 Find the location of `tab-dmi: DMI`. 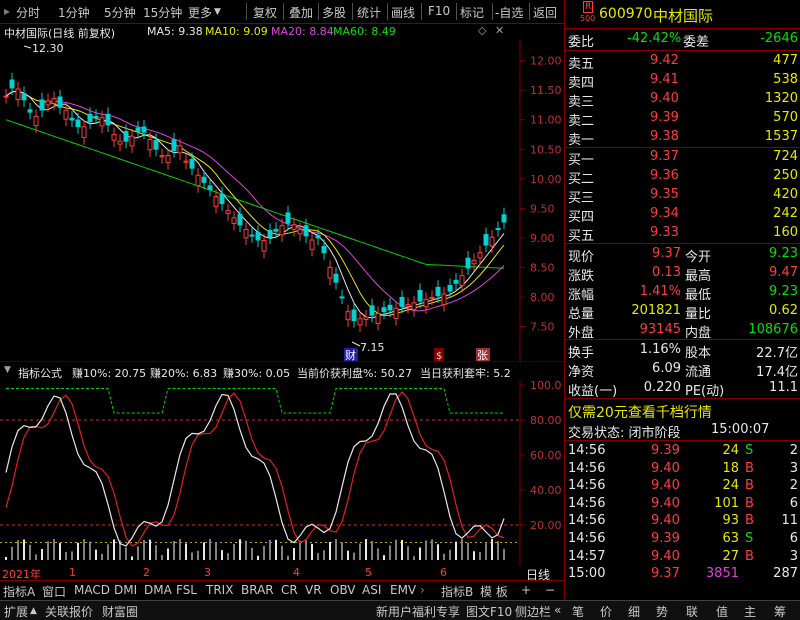

tab-dmi: DMI is located at coordinates (125, 590).